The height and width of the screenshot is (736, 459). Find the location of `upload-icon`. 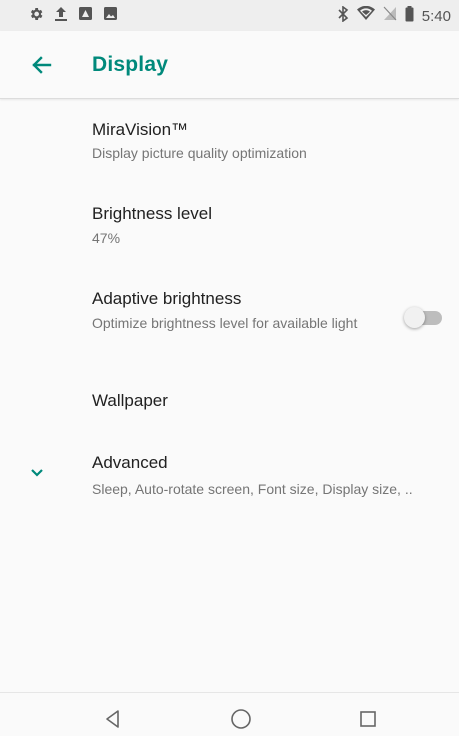

upload-icon is located at coordinates (61, 16).